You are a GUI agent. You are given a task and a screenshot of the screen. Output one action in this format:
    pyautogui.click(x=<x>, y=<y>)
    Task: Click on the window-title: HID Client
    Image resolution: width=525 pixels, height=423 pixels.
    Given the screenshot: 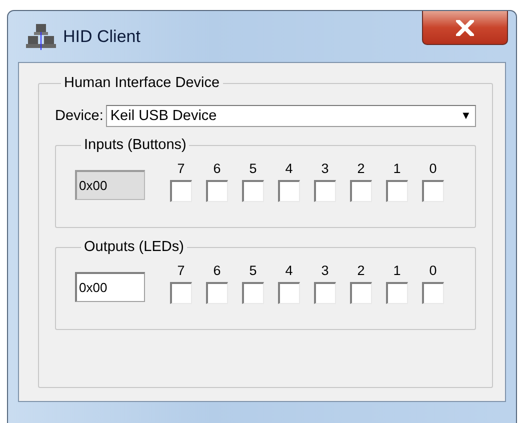 What is the action you would take?
    pyautogui.click(x=101, y=36)
    